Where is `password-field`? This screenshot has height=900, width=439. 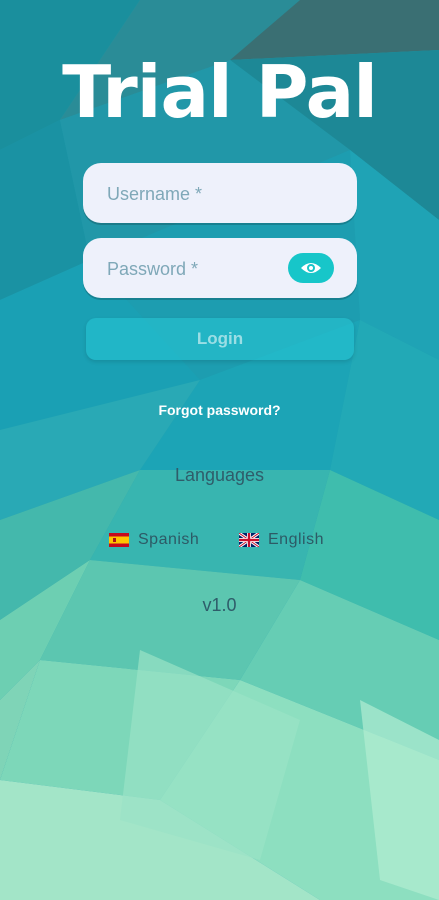
password-field is located at coordinates (220, 269).